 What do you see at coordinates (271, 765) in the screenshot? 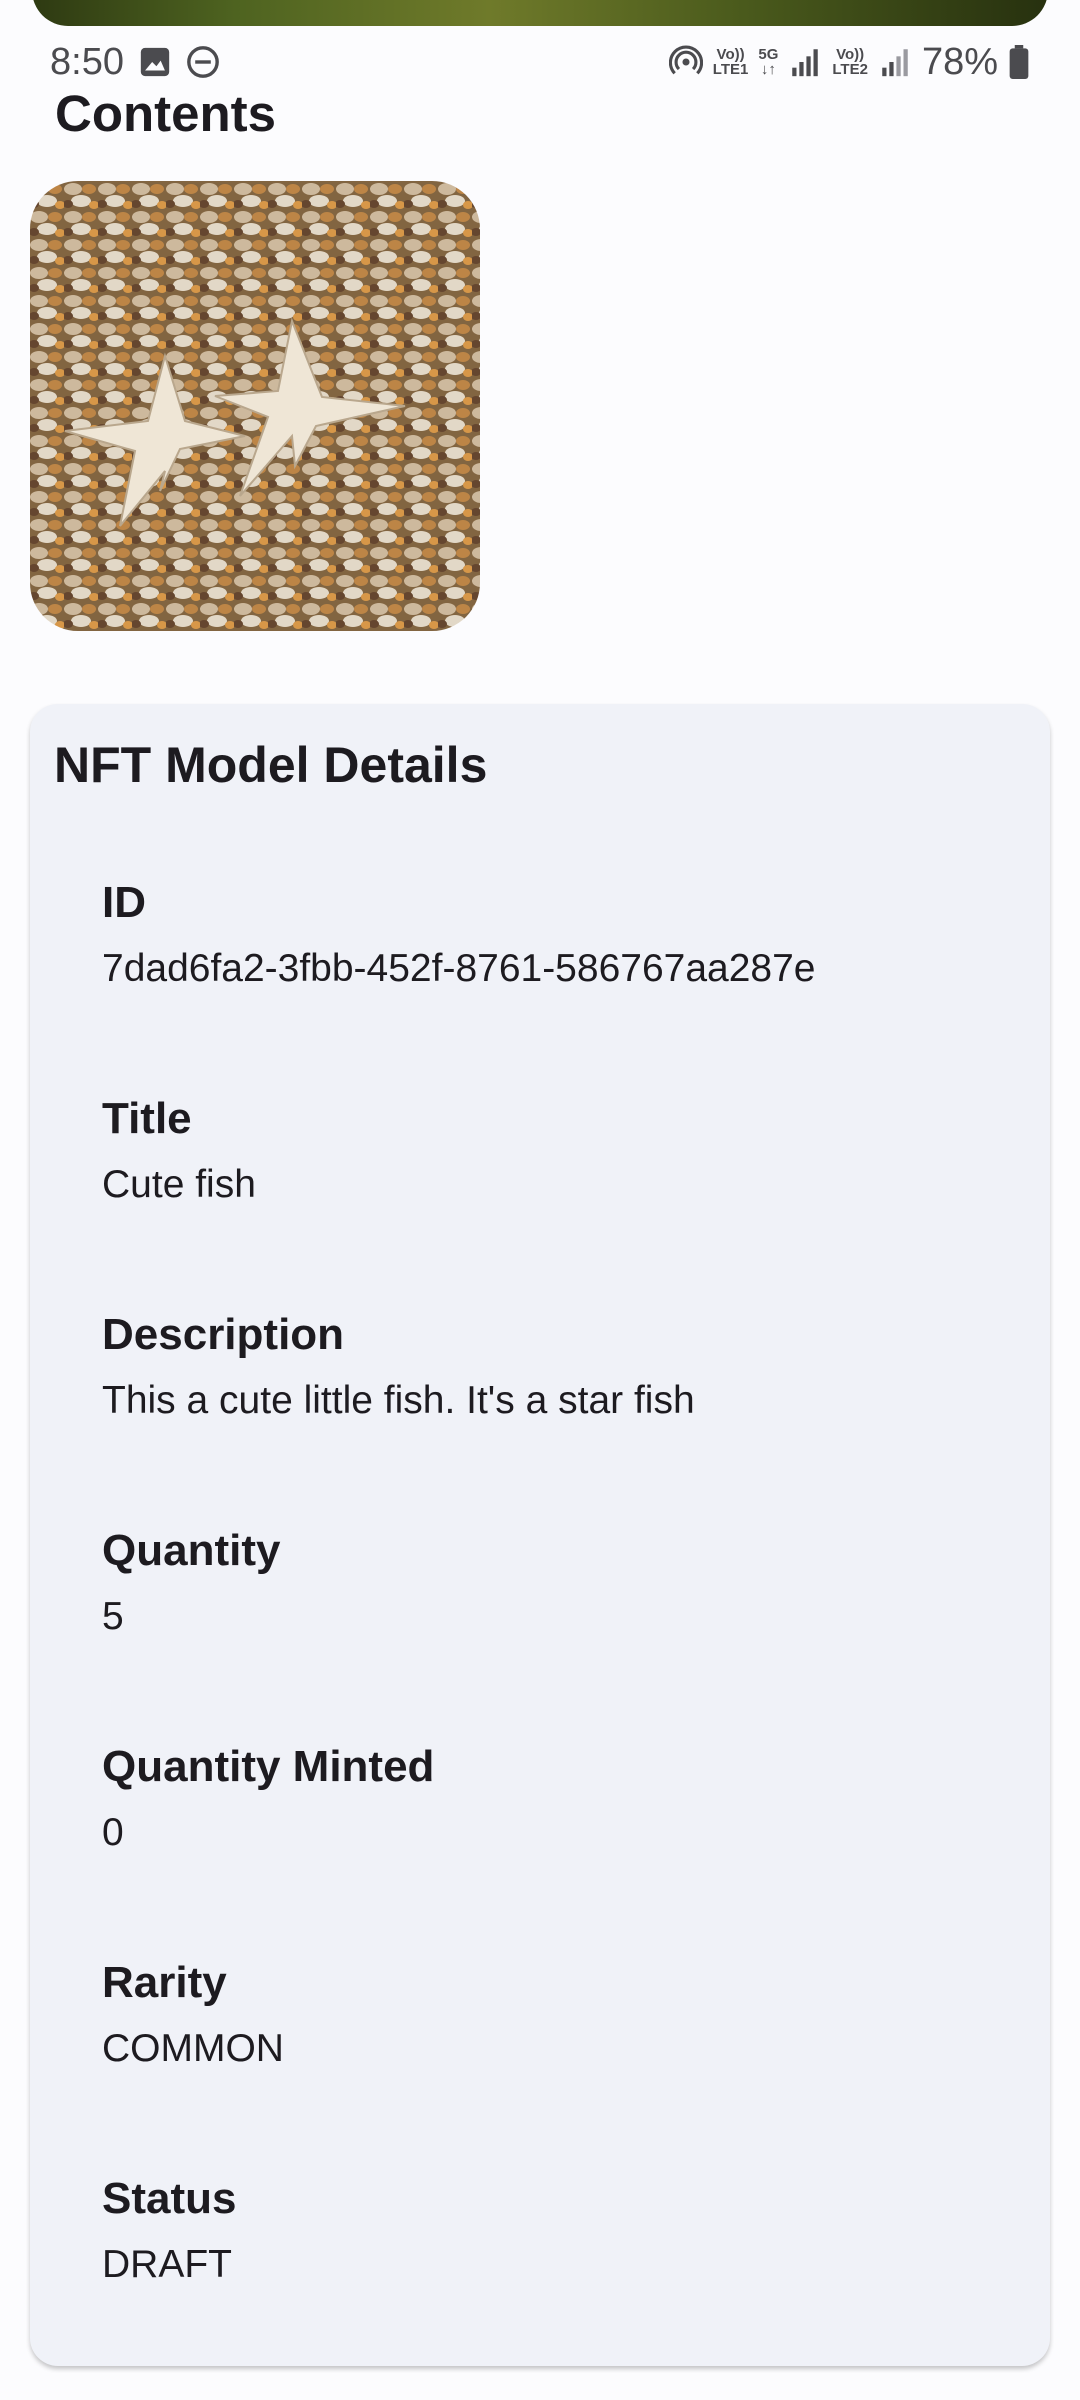
I see `card-title: NFT Model Details` at bounding box center [271, 765].